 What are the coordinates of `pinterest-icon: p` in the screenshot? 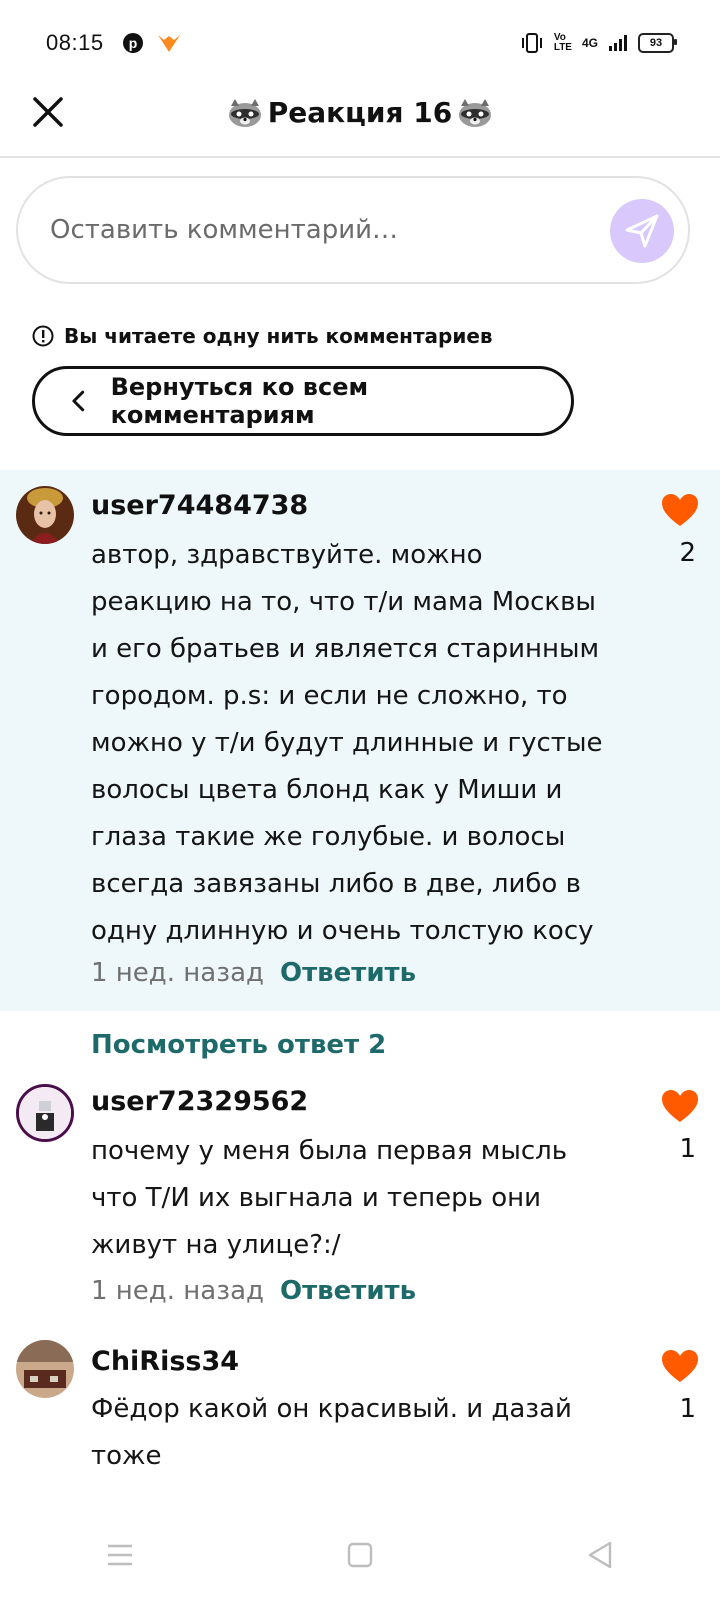 It's located at (132, 43).